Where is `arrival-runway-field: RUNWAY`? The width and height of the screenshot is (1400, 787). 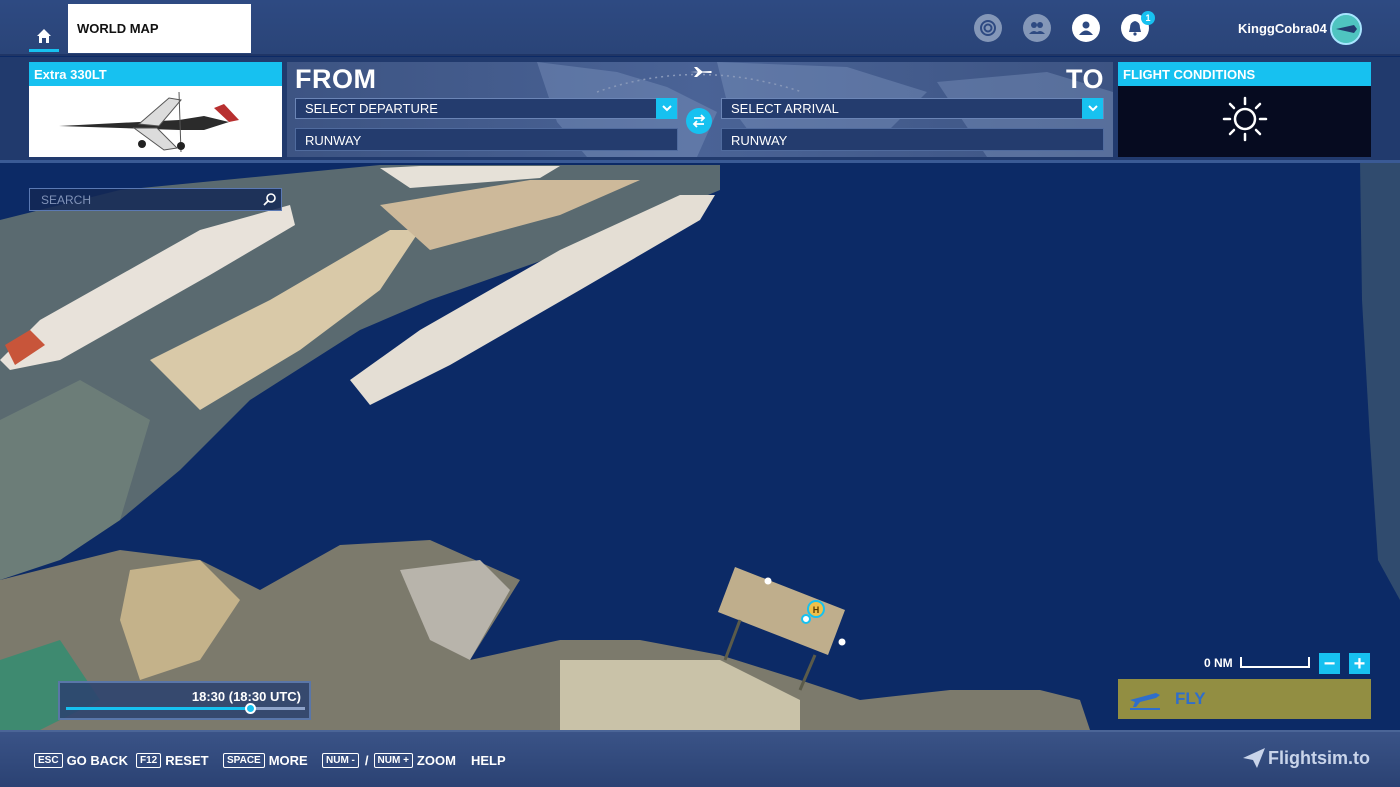
arrival-runway-field: RUNWAY is located at coordinates (912, 139).